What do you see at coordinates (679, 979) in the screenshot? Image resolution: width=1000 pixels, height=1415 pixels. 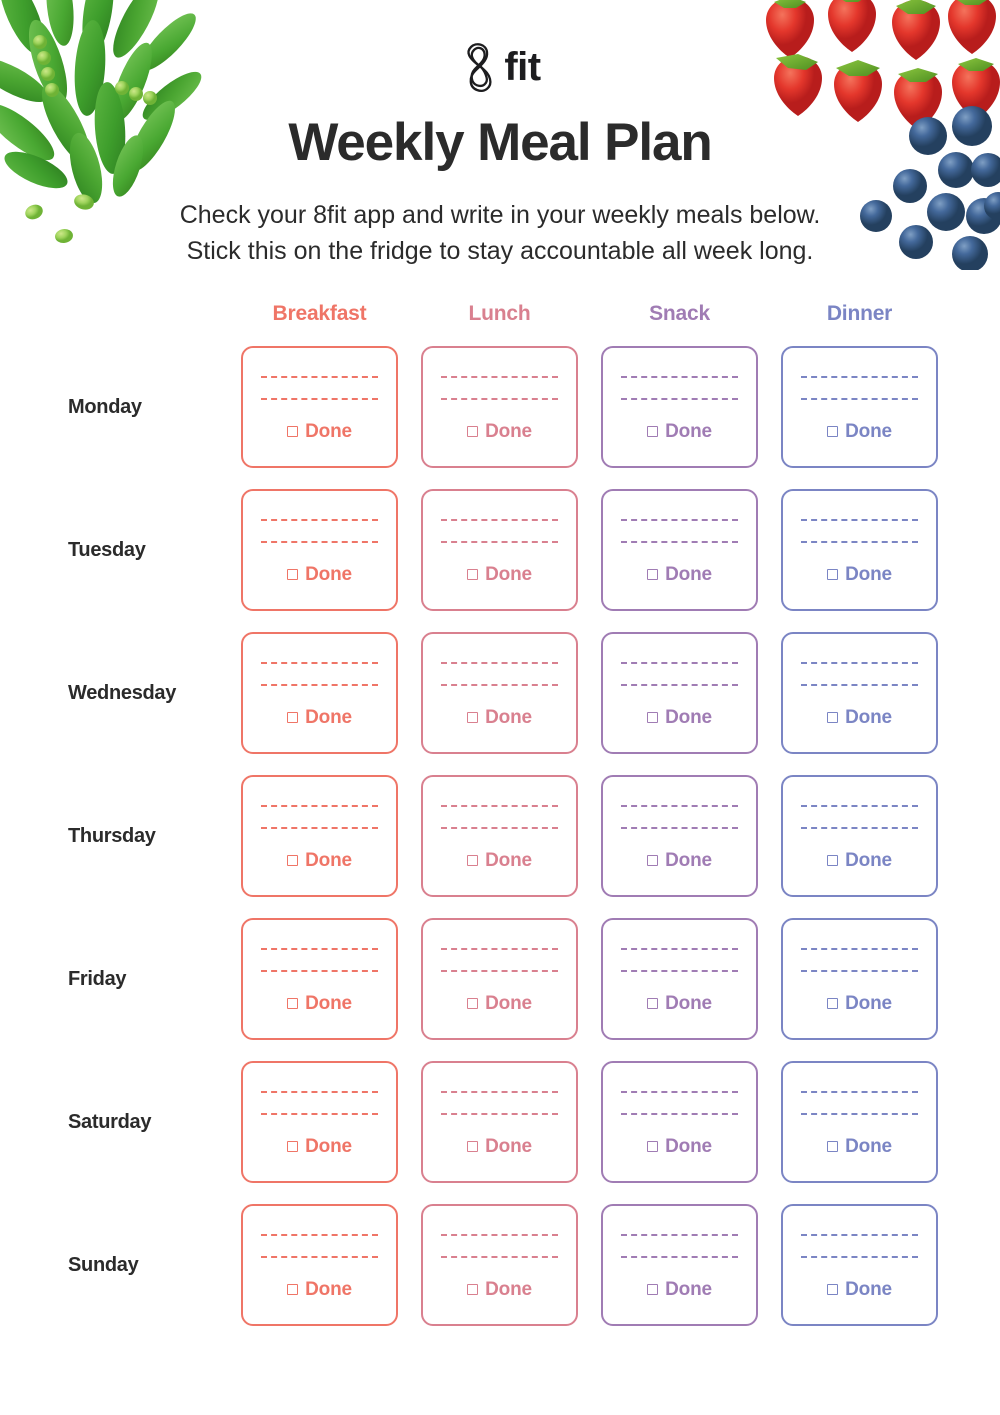 I see `meal-card-friday-snack: Done` at bounding box center [679, 979].